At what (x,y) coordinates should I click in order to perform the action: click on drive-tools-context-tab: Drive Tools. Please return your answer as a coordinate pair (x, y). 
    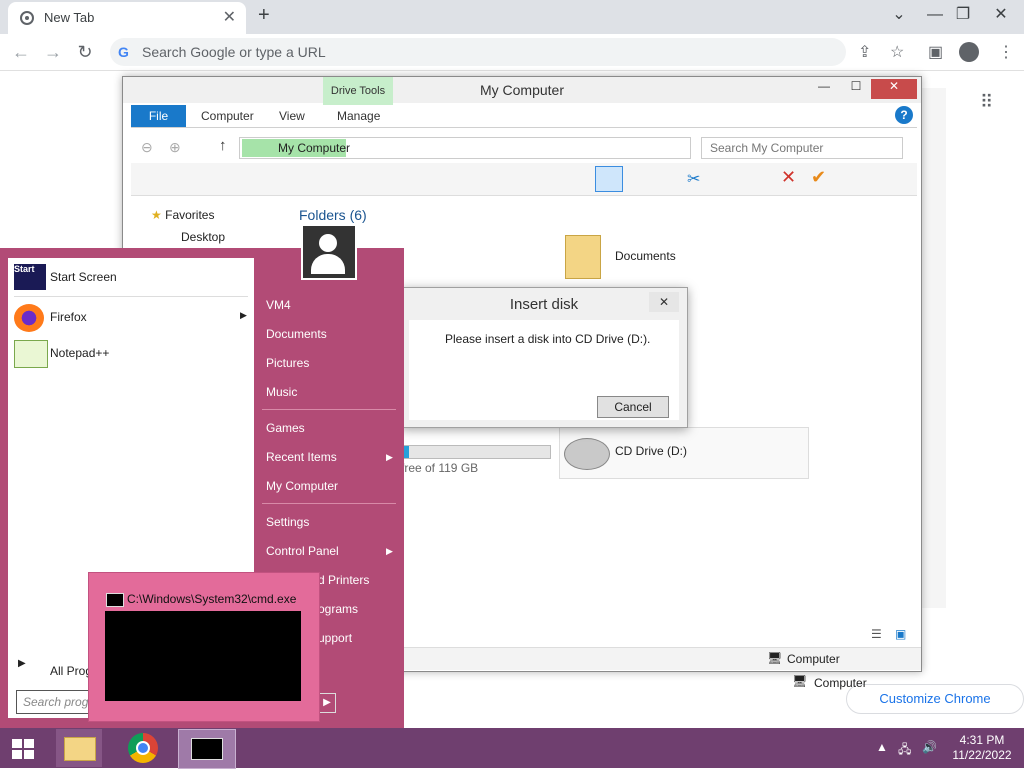
    Looking at the image, I should click on (358, 91).